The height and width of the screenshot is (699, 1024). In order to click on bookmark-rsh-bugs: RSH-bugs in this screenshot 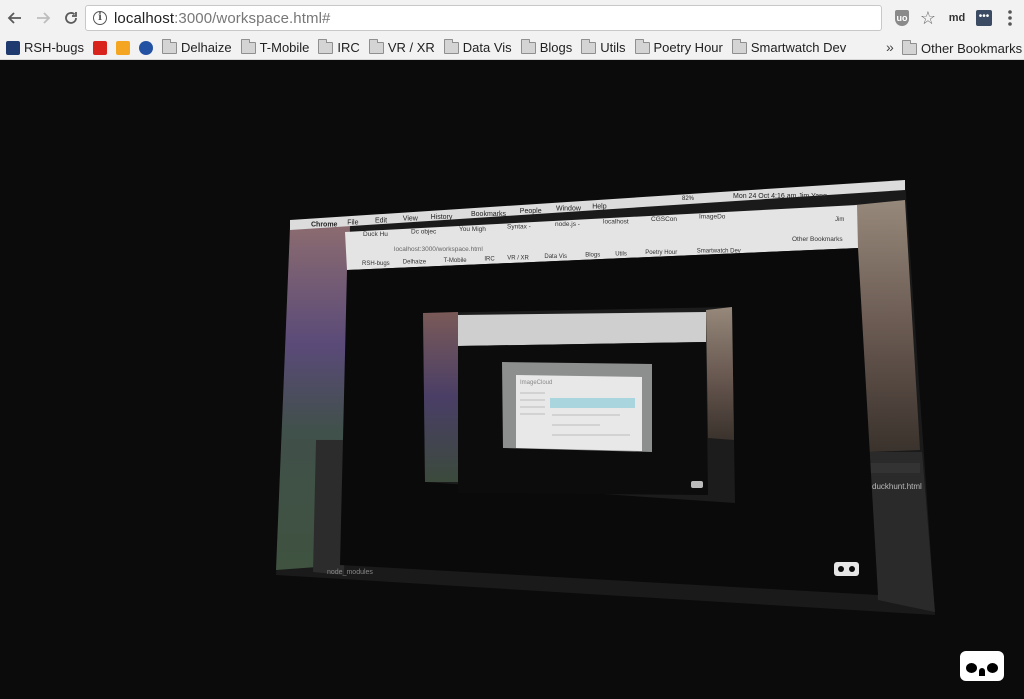, I will do `click(45, 47)`.